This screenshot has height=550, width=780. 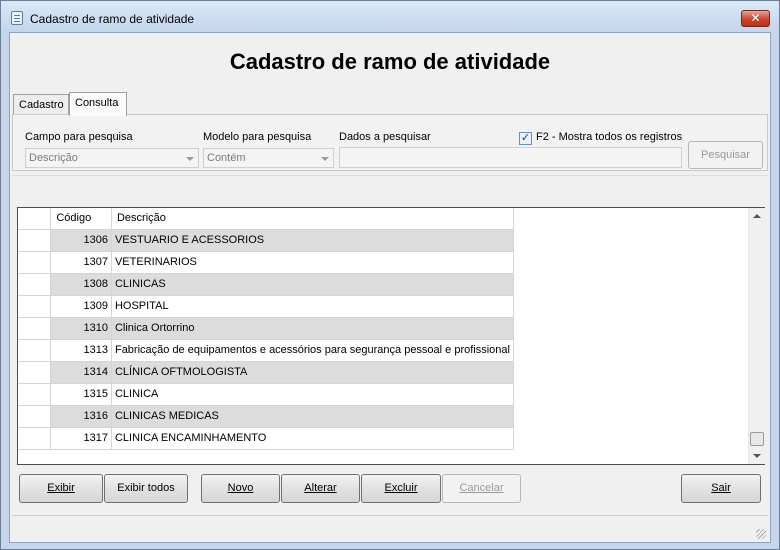 I want to click on resize-grip-icon, so click(x=761, y=534).